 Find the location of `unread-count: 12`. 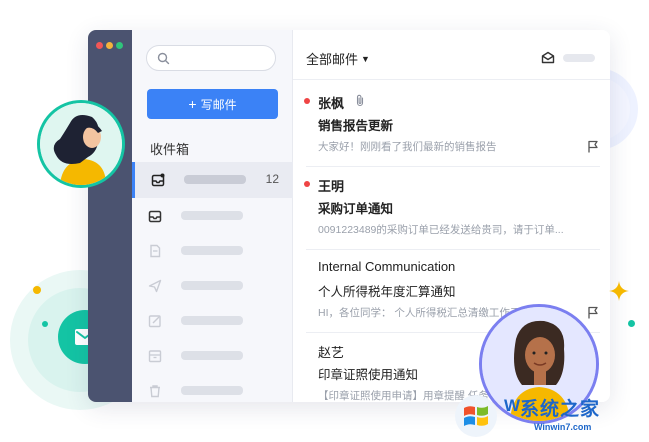

unread-count: 12 is located at coordinates (272, 179).